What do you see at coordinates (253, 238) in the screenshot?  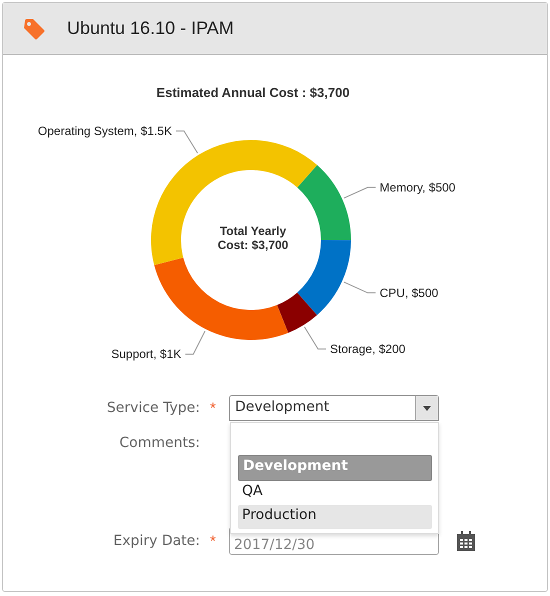 I see `chart-center-label: Total Yearly Cost: $3,700` at bounding box center [253, 238].